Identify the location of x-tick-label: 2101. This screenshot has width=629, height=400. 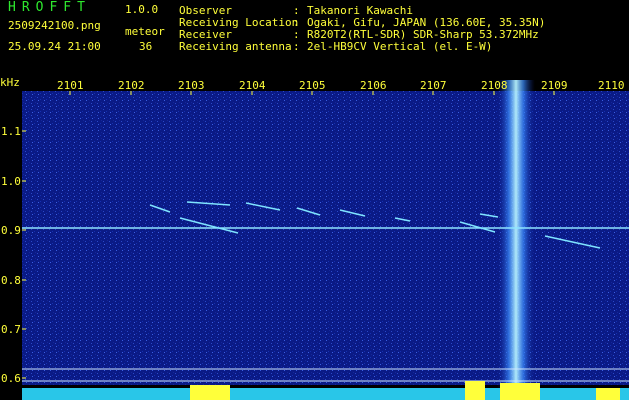
(70, 85).